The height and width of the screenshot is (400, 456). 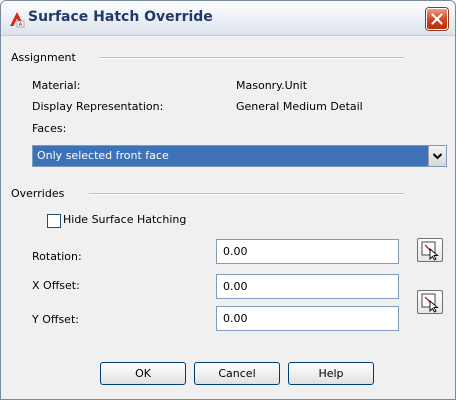 I want to click on faces-label: Faces:, so click(x=49, y=128).